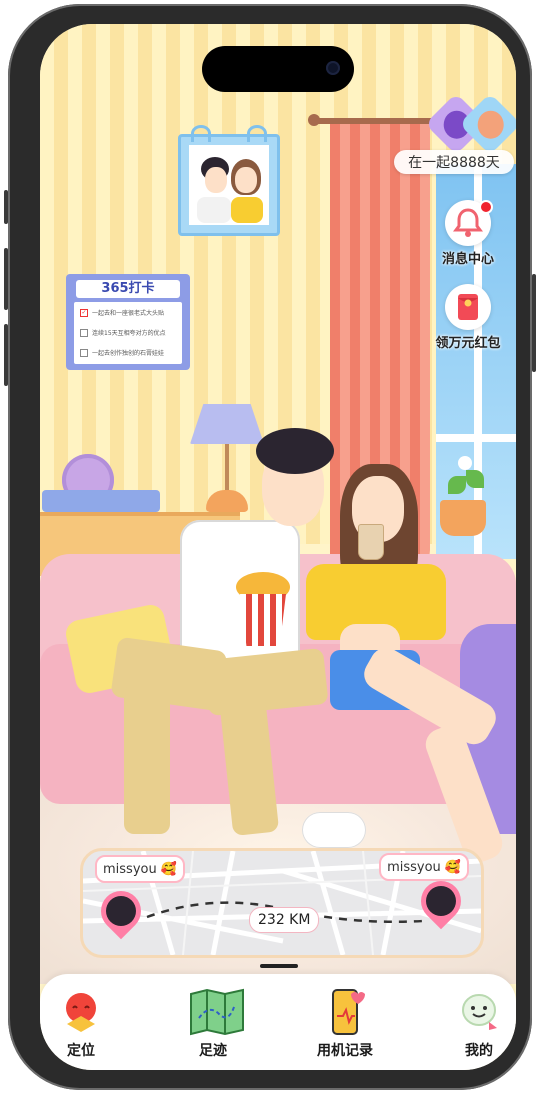  Describe the element at coordinates (263, 620) in the screenshot. I see `popcorn-bucket` at that location.